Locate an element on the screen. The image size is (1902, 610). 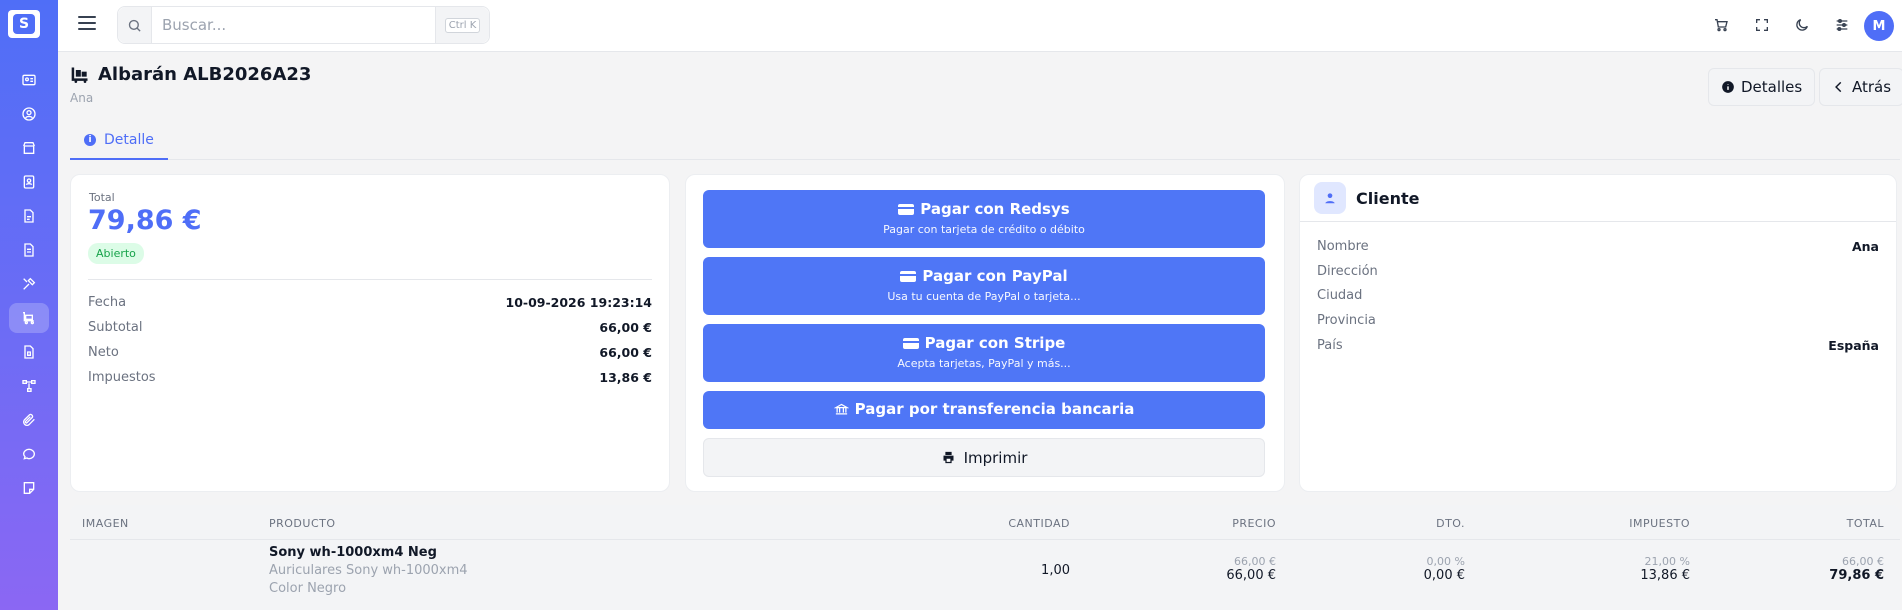
print-button: Imprimir is located at coordinates (984, 457).